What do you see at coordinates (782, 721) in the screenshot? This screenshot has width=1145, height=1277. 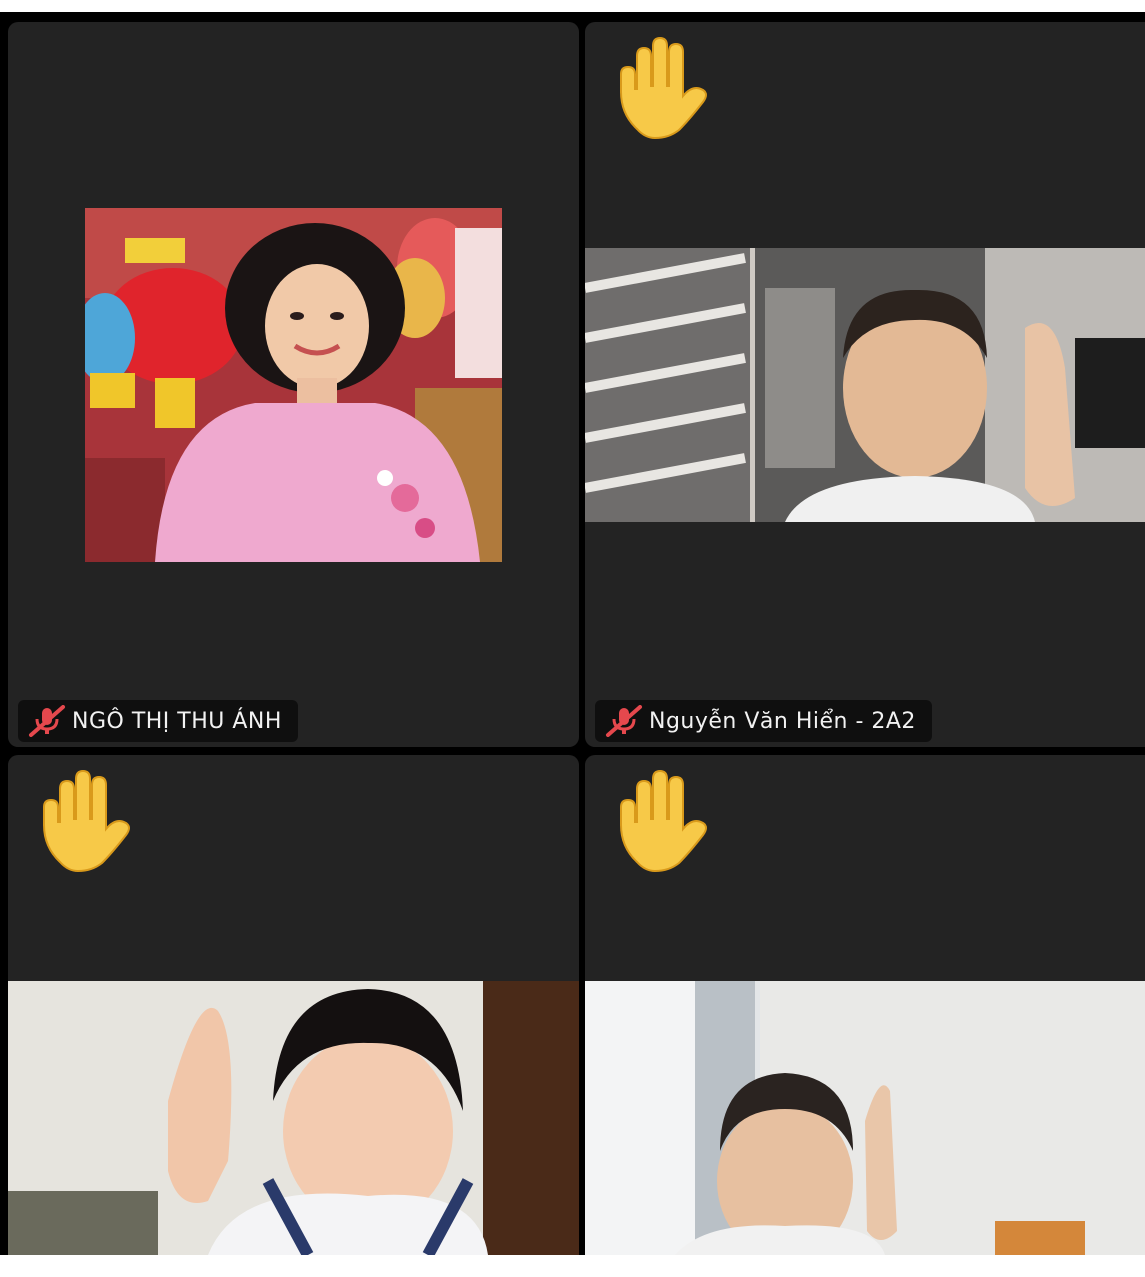 I see `participant-name: Nguyễn Văn Hiển - 2A2` at bounding box center [782, 721].